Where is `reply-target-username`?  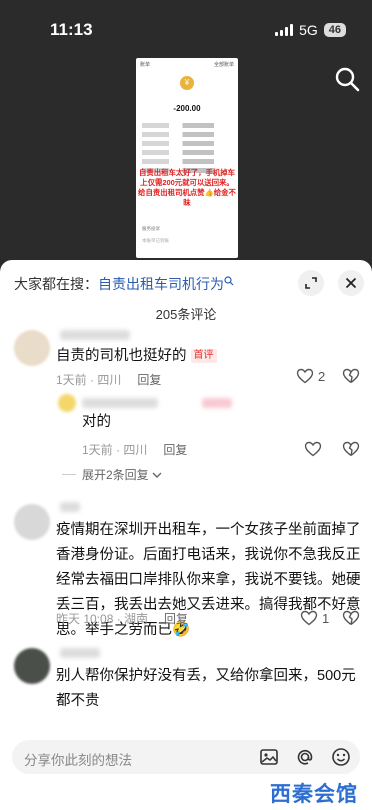
reply-target-username is located at coordinates (217, 403).